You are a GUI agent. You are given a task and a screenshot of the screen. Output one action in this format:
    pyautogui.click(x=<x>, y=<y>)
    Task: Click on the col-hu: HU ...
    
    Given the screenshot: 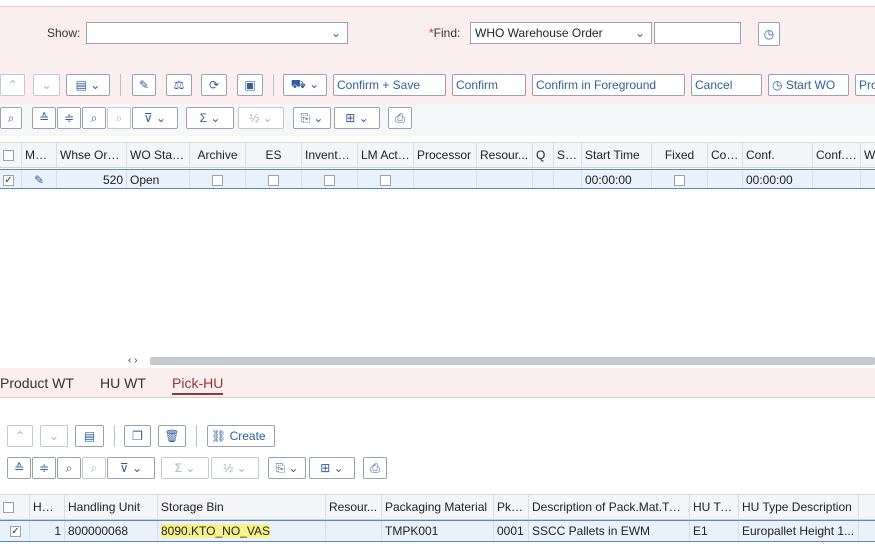 What is the action you would take?
    pyautogui.click(x=47, y=507)
    